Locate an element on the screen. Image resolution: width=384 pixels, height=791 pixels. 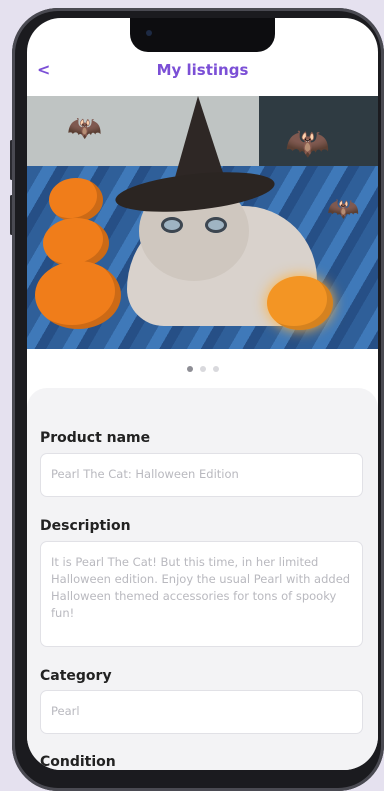
page-title: My listings is located at coordinates (202, 70).